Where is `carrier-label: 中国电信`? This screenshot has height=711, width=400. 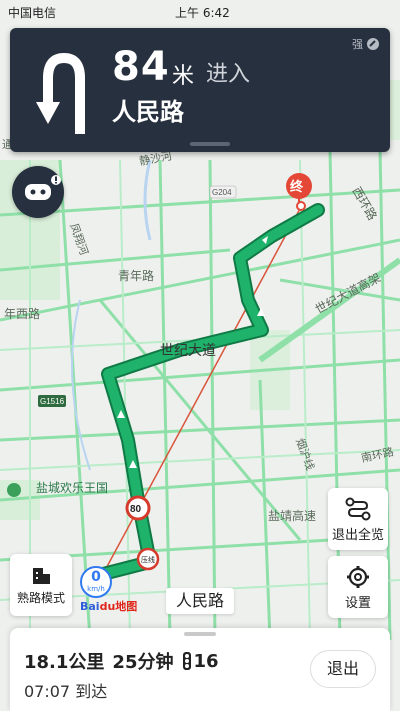
carrier-label: 中国电信 is located at coordinates (32, 13).